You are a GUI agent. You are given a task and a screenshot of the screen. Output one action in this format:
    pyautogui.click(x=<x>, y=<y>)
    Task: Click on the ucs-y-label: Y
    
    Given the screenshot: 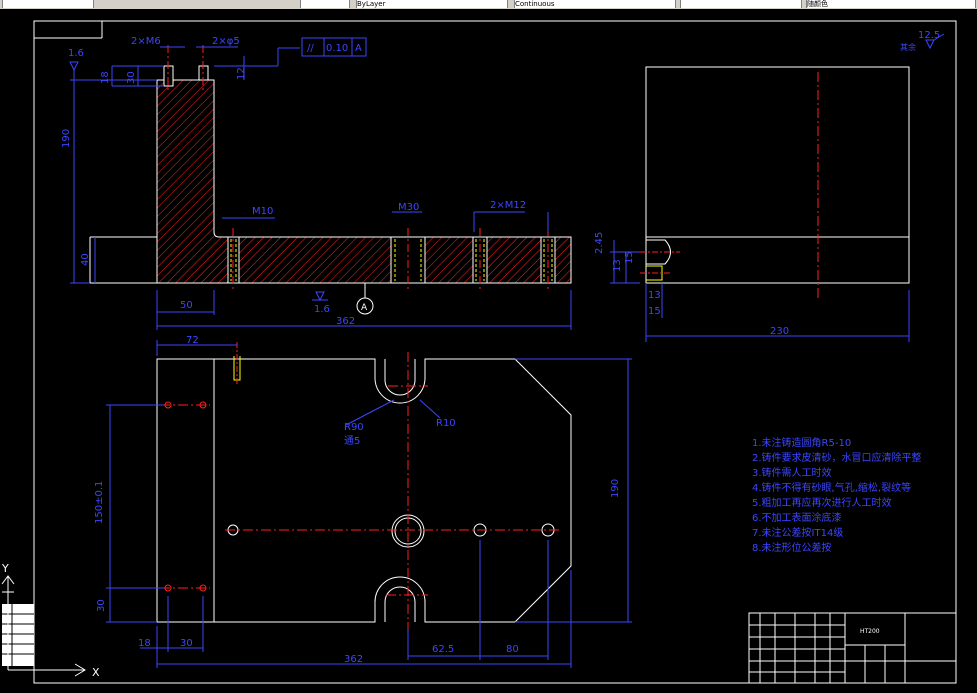 What is the action you would take?
    pyautogui.click(x=5, y=568)
    